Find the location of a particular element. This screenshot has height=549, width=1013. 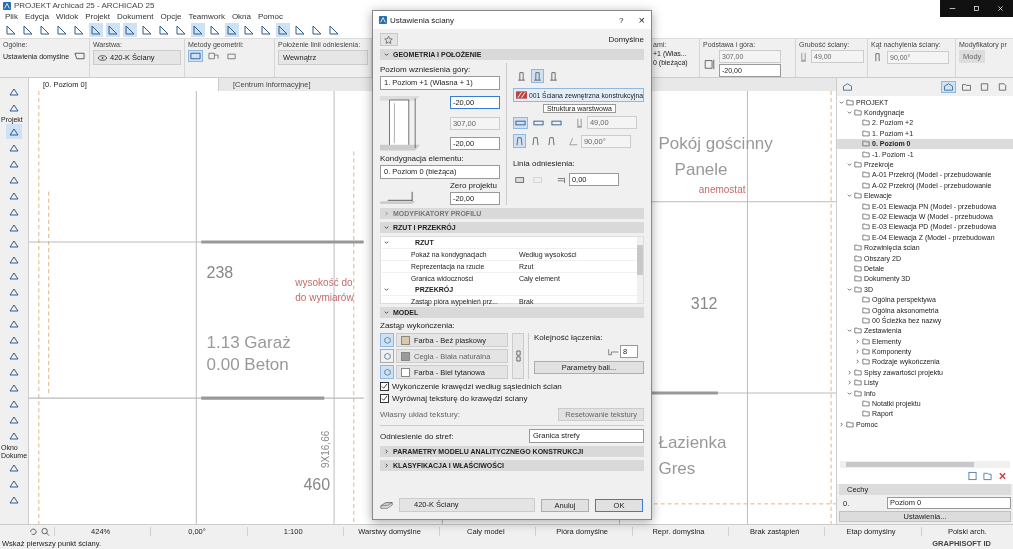

wall-option-button is located at coordinates (537, 76).